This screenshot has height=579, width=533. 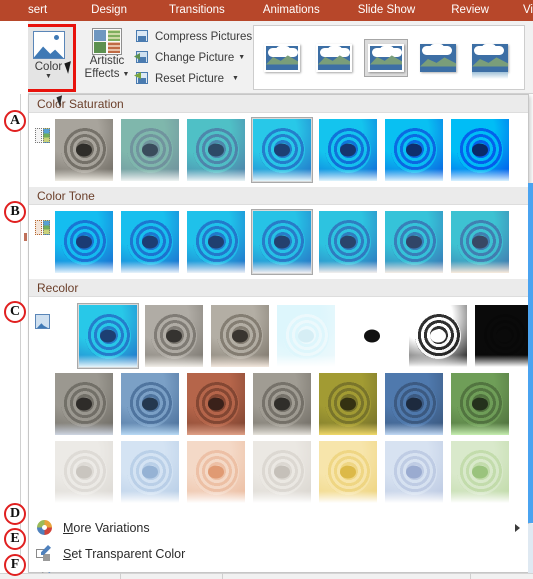 What do you see at coordinates (470, 10) in the screenshot?
I see `tab-review: Review` at bounding box center [470, 10].